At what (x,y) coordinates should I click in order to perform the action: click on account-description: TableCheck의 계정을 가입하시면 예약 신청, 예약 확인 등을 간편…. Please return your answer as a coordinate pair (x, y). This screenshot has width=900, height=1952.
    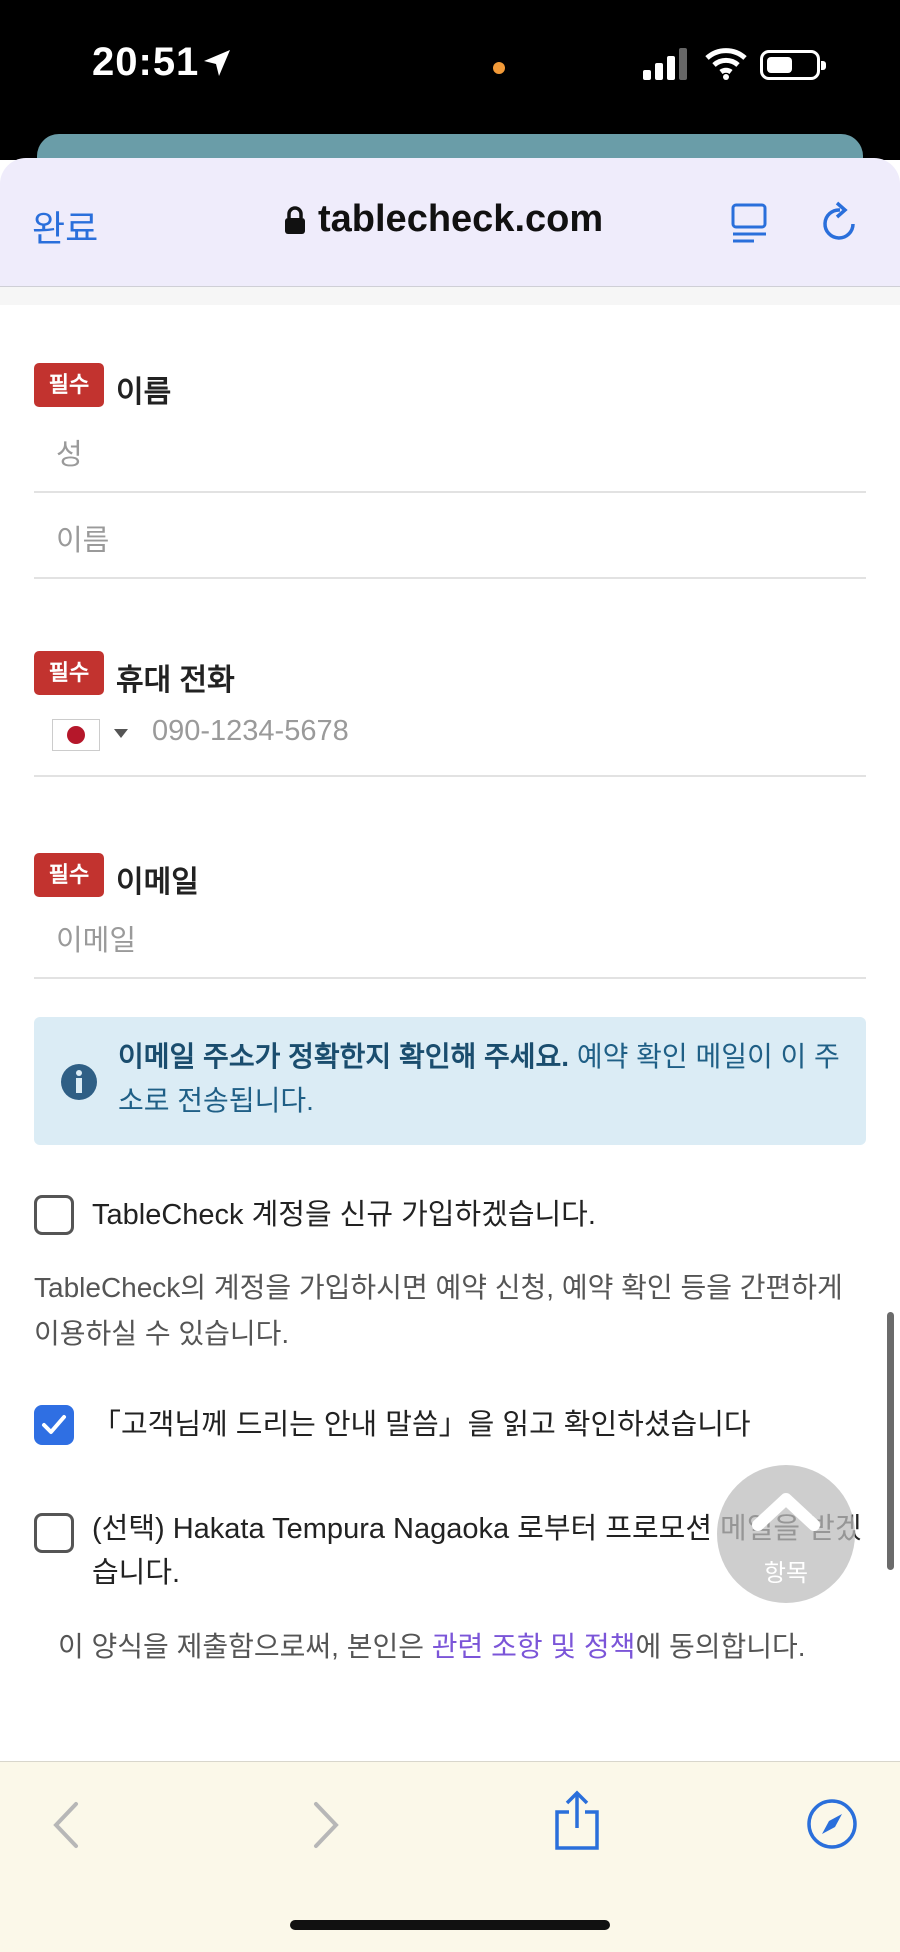
    Looking at the image, I should click on (438, 1310).